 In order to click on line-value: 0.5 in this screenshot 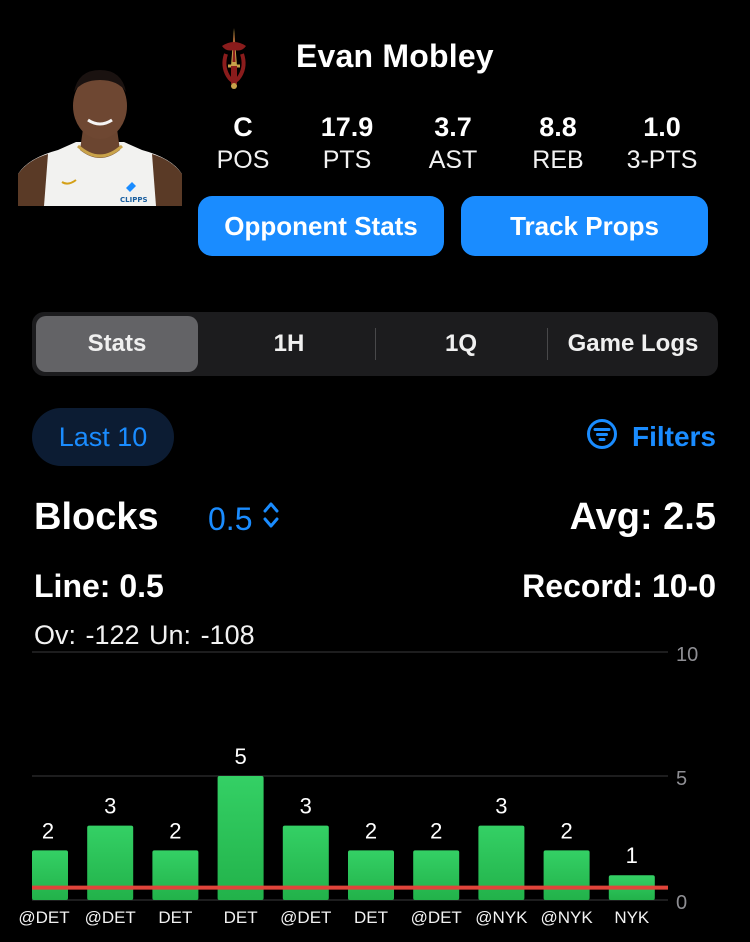, I will do `click(230, 518)`.